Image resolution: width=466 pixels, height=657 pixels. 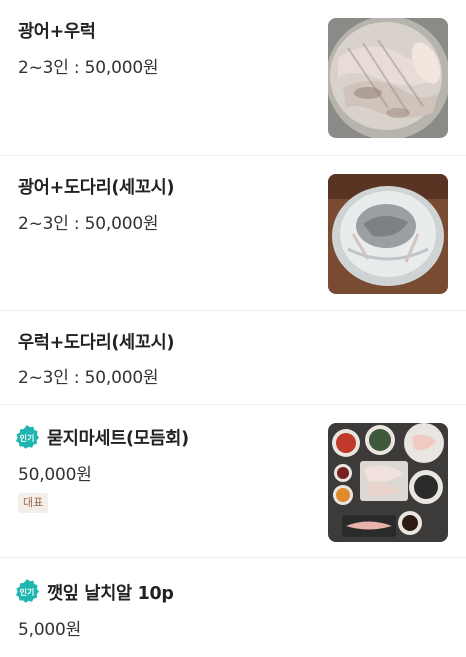 I want to click on menu-item-rockfish-sekkoshi: 우럭+도다리(세꼬시) 2~3인 : 50,000원, so click(x=233, y=358).